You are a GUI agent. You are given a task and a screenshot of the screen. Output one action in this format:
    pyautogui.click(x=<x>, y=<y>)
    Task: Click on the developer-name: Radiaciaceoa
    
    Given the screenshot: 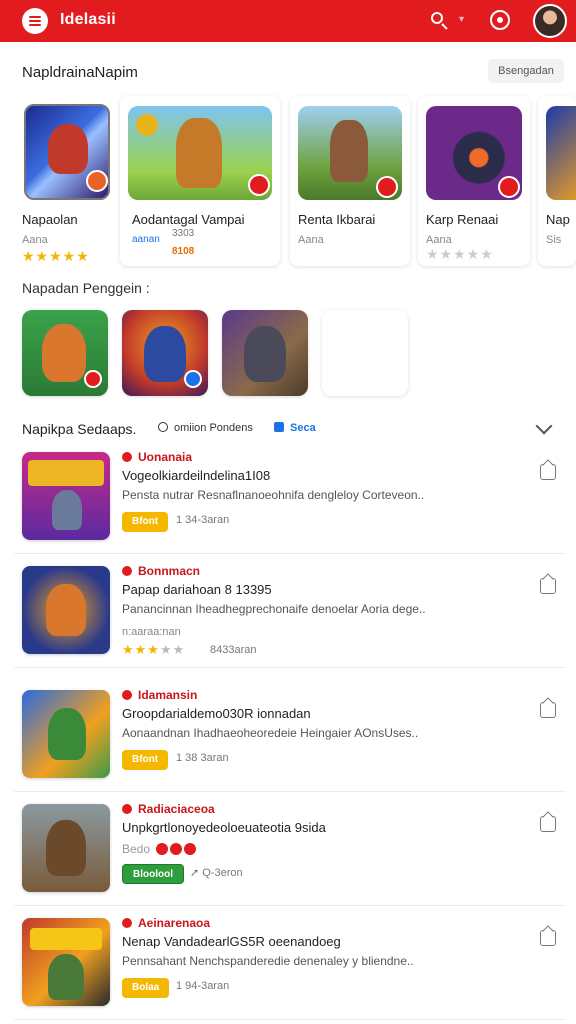 What is the action you would take?
    pyautogui.click(x=168, y=809)
    